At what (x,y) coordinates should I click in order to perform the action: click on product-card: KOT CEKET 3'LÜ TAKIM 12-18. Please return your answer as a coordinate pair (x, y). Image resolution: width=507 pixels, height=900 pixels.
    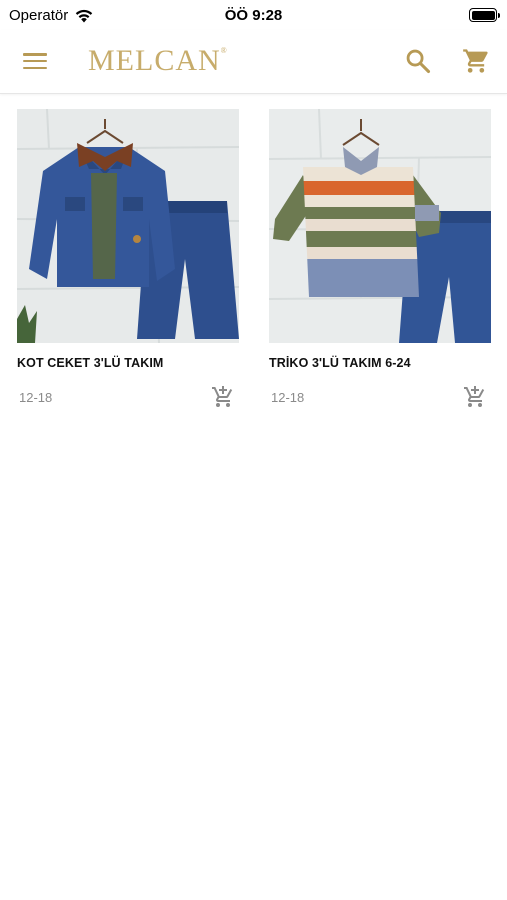
    Looking at the image, I should click on (128, 259).